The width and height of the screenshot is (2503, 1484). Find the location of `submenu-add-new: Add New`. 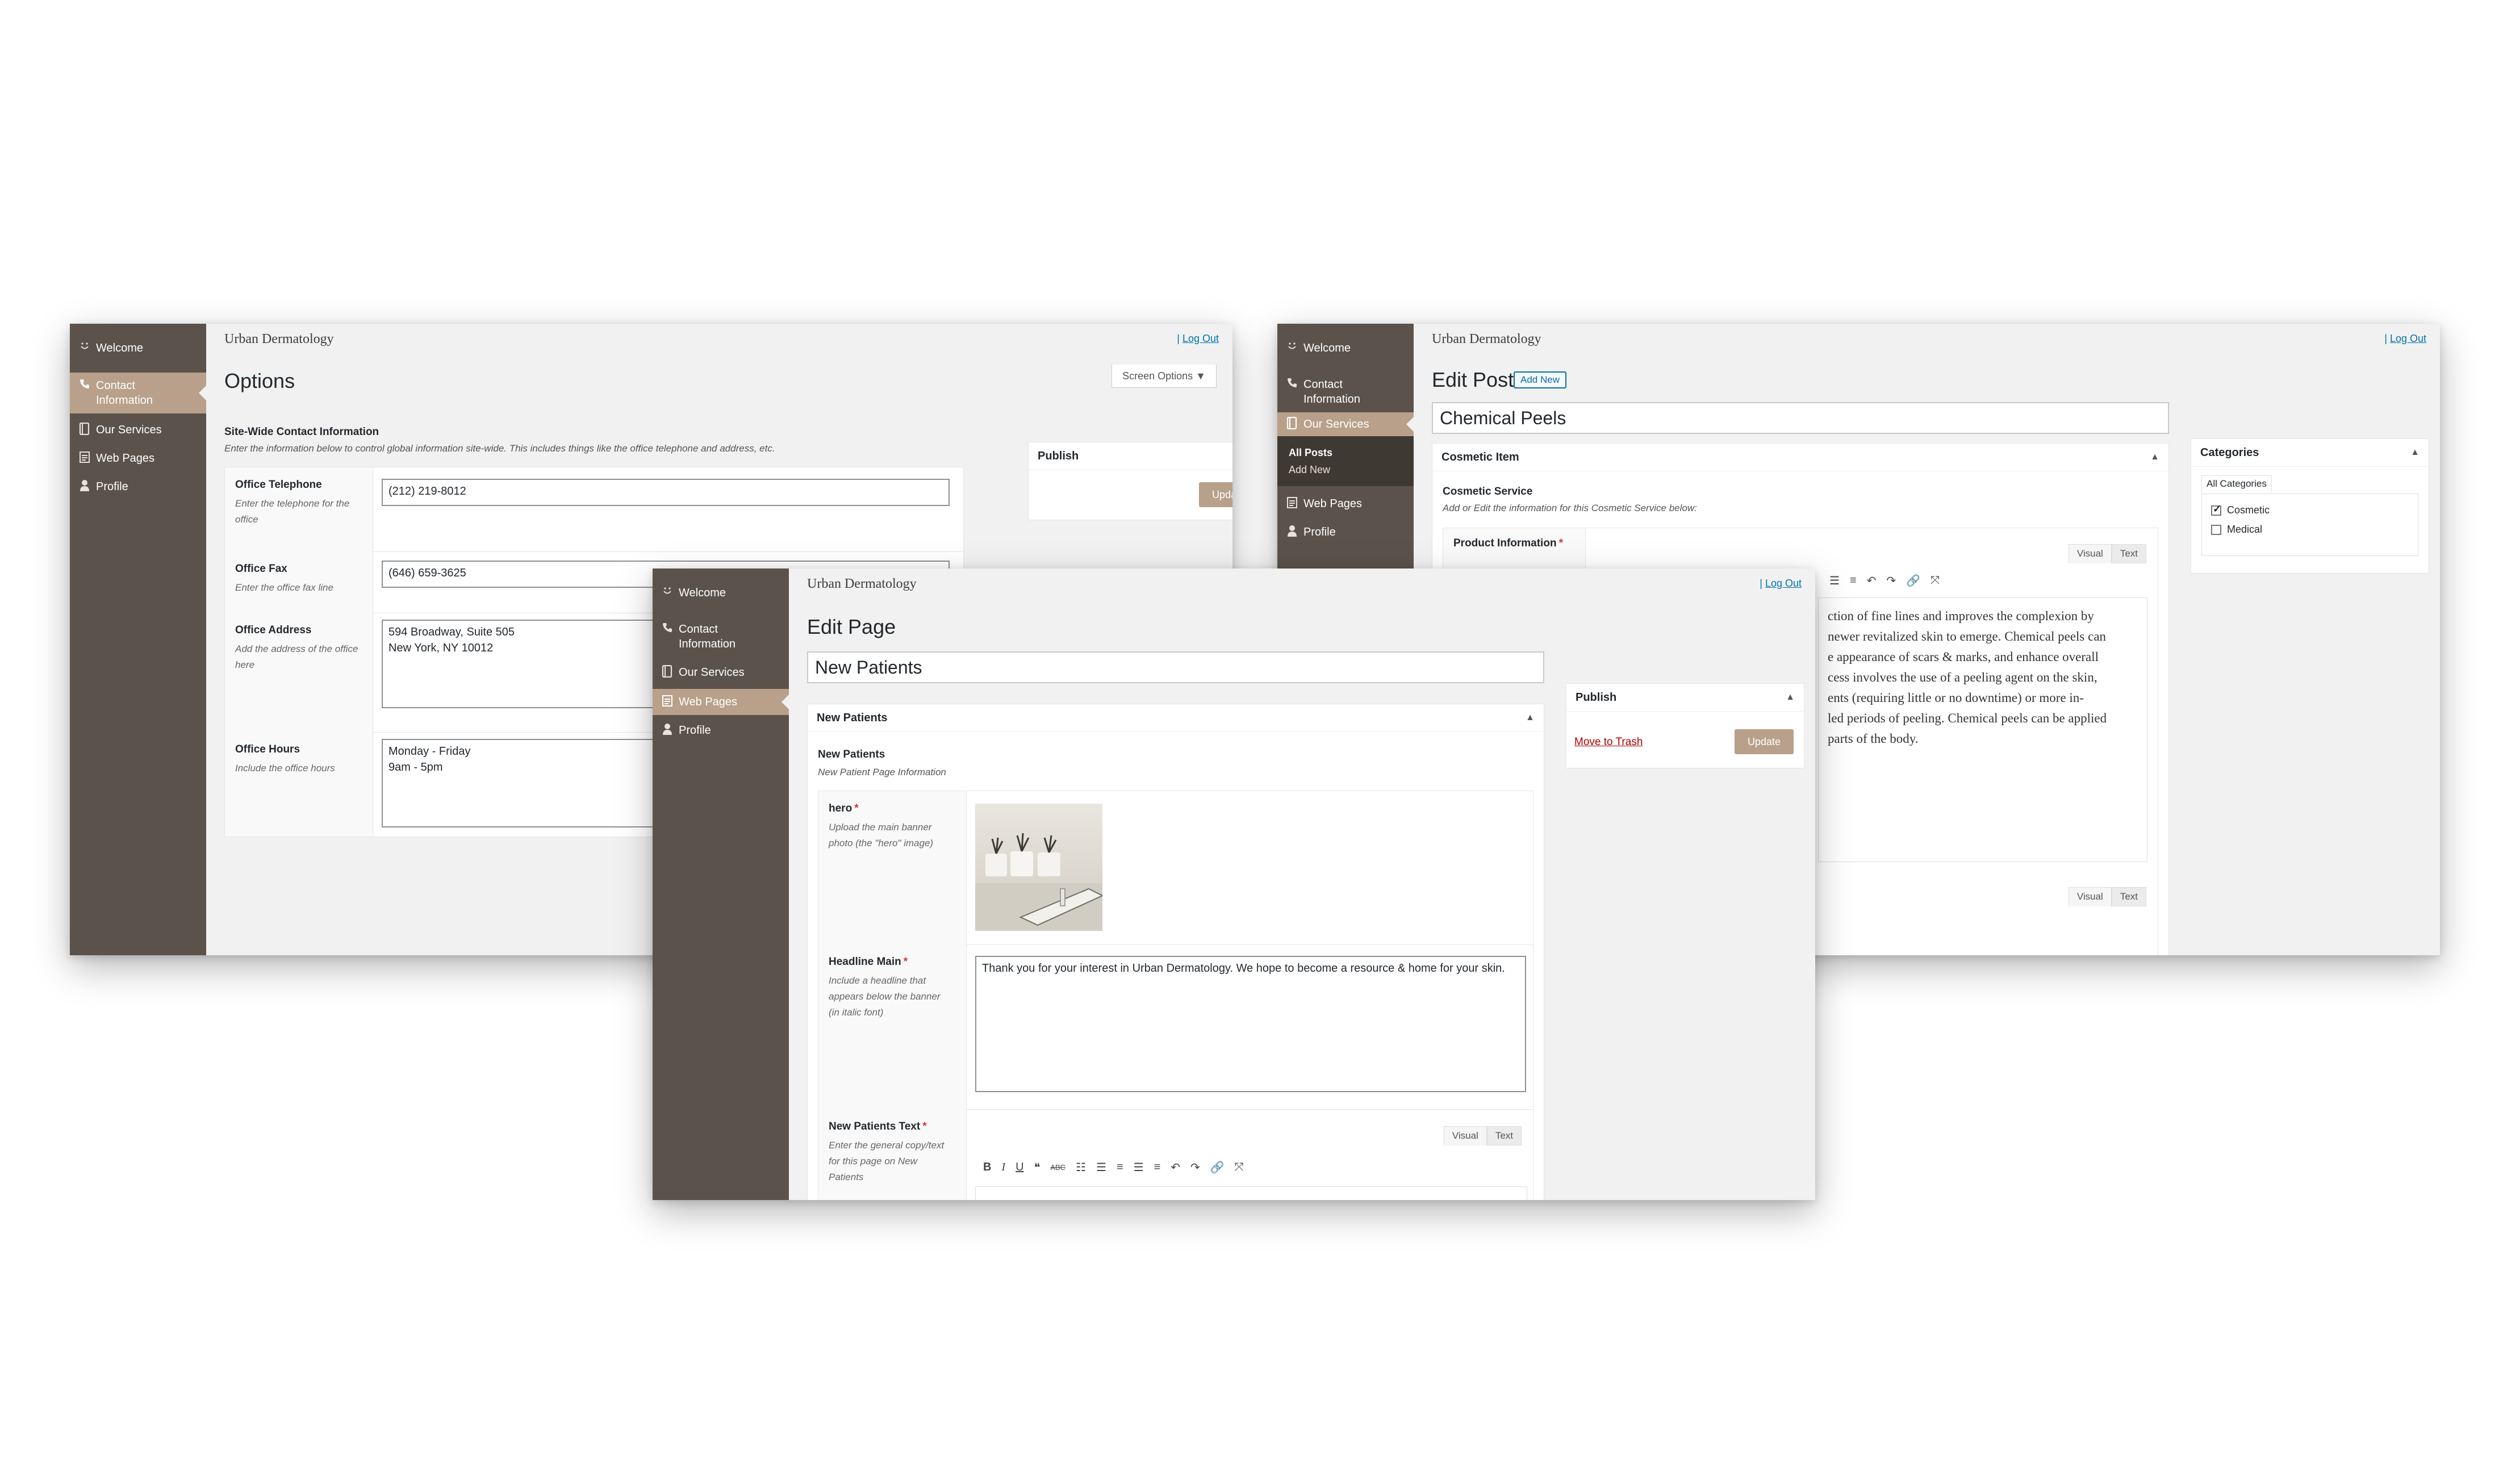

submenu-add-new: Add New is located at coordinates (1351, 469).